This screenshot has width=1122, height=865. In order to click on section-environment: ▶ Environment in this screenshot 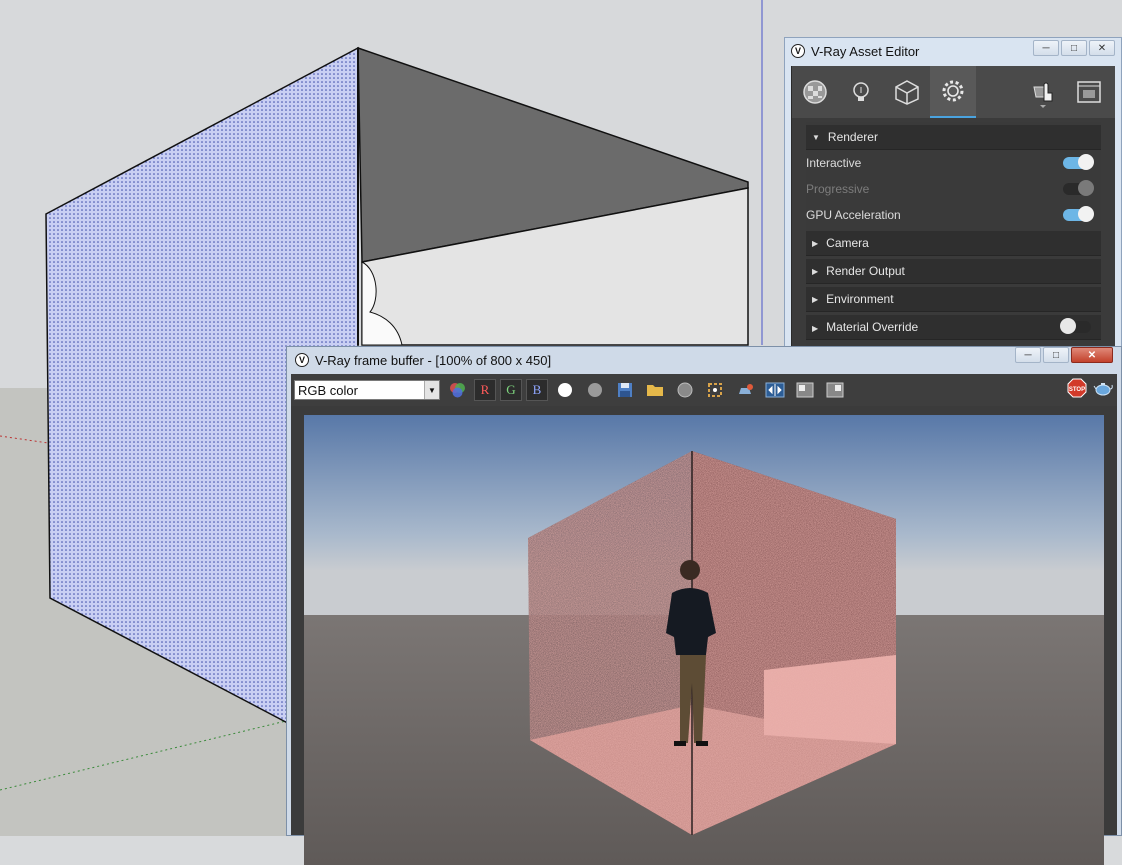, I will do `click(953, 299)`.